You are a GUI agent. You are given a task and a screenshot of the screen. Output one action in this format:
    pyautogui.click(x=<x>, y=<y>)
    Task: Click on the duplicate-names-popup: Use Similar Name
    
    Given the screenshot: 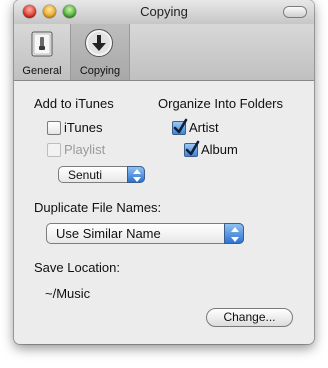 What is the action you would take?
    pyautogui.click(x=145, y=233)
    